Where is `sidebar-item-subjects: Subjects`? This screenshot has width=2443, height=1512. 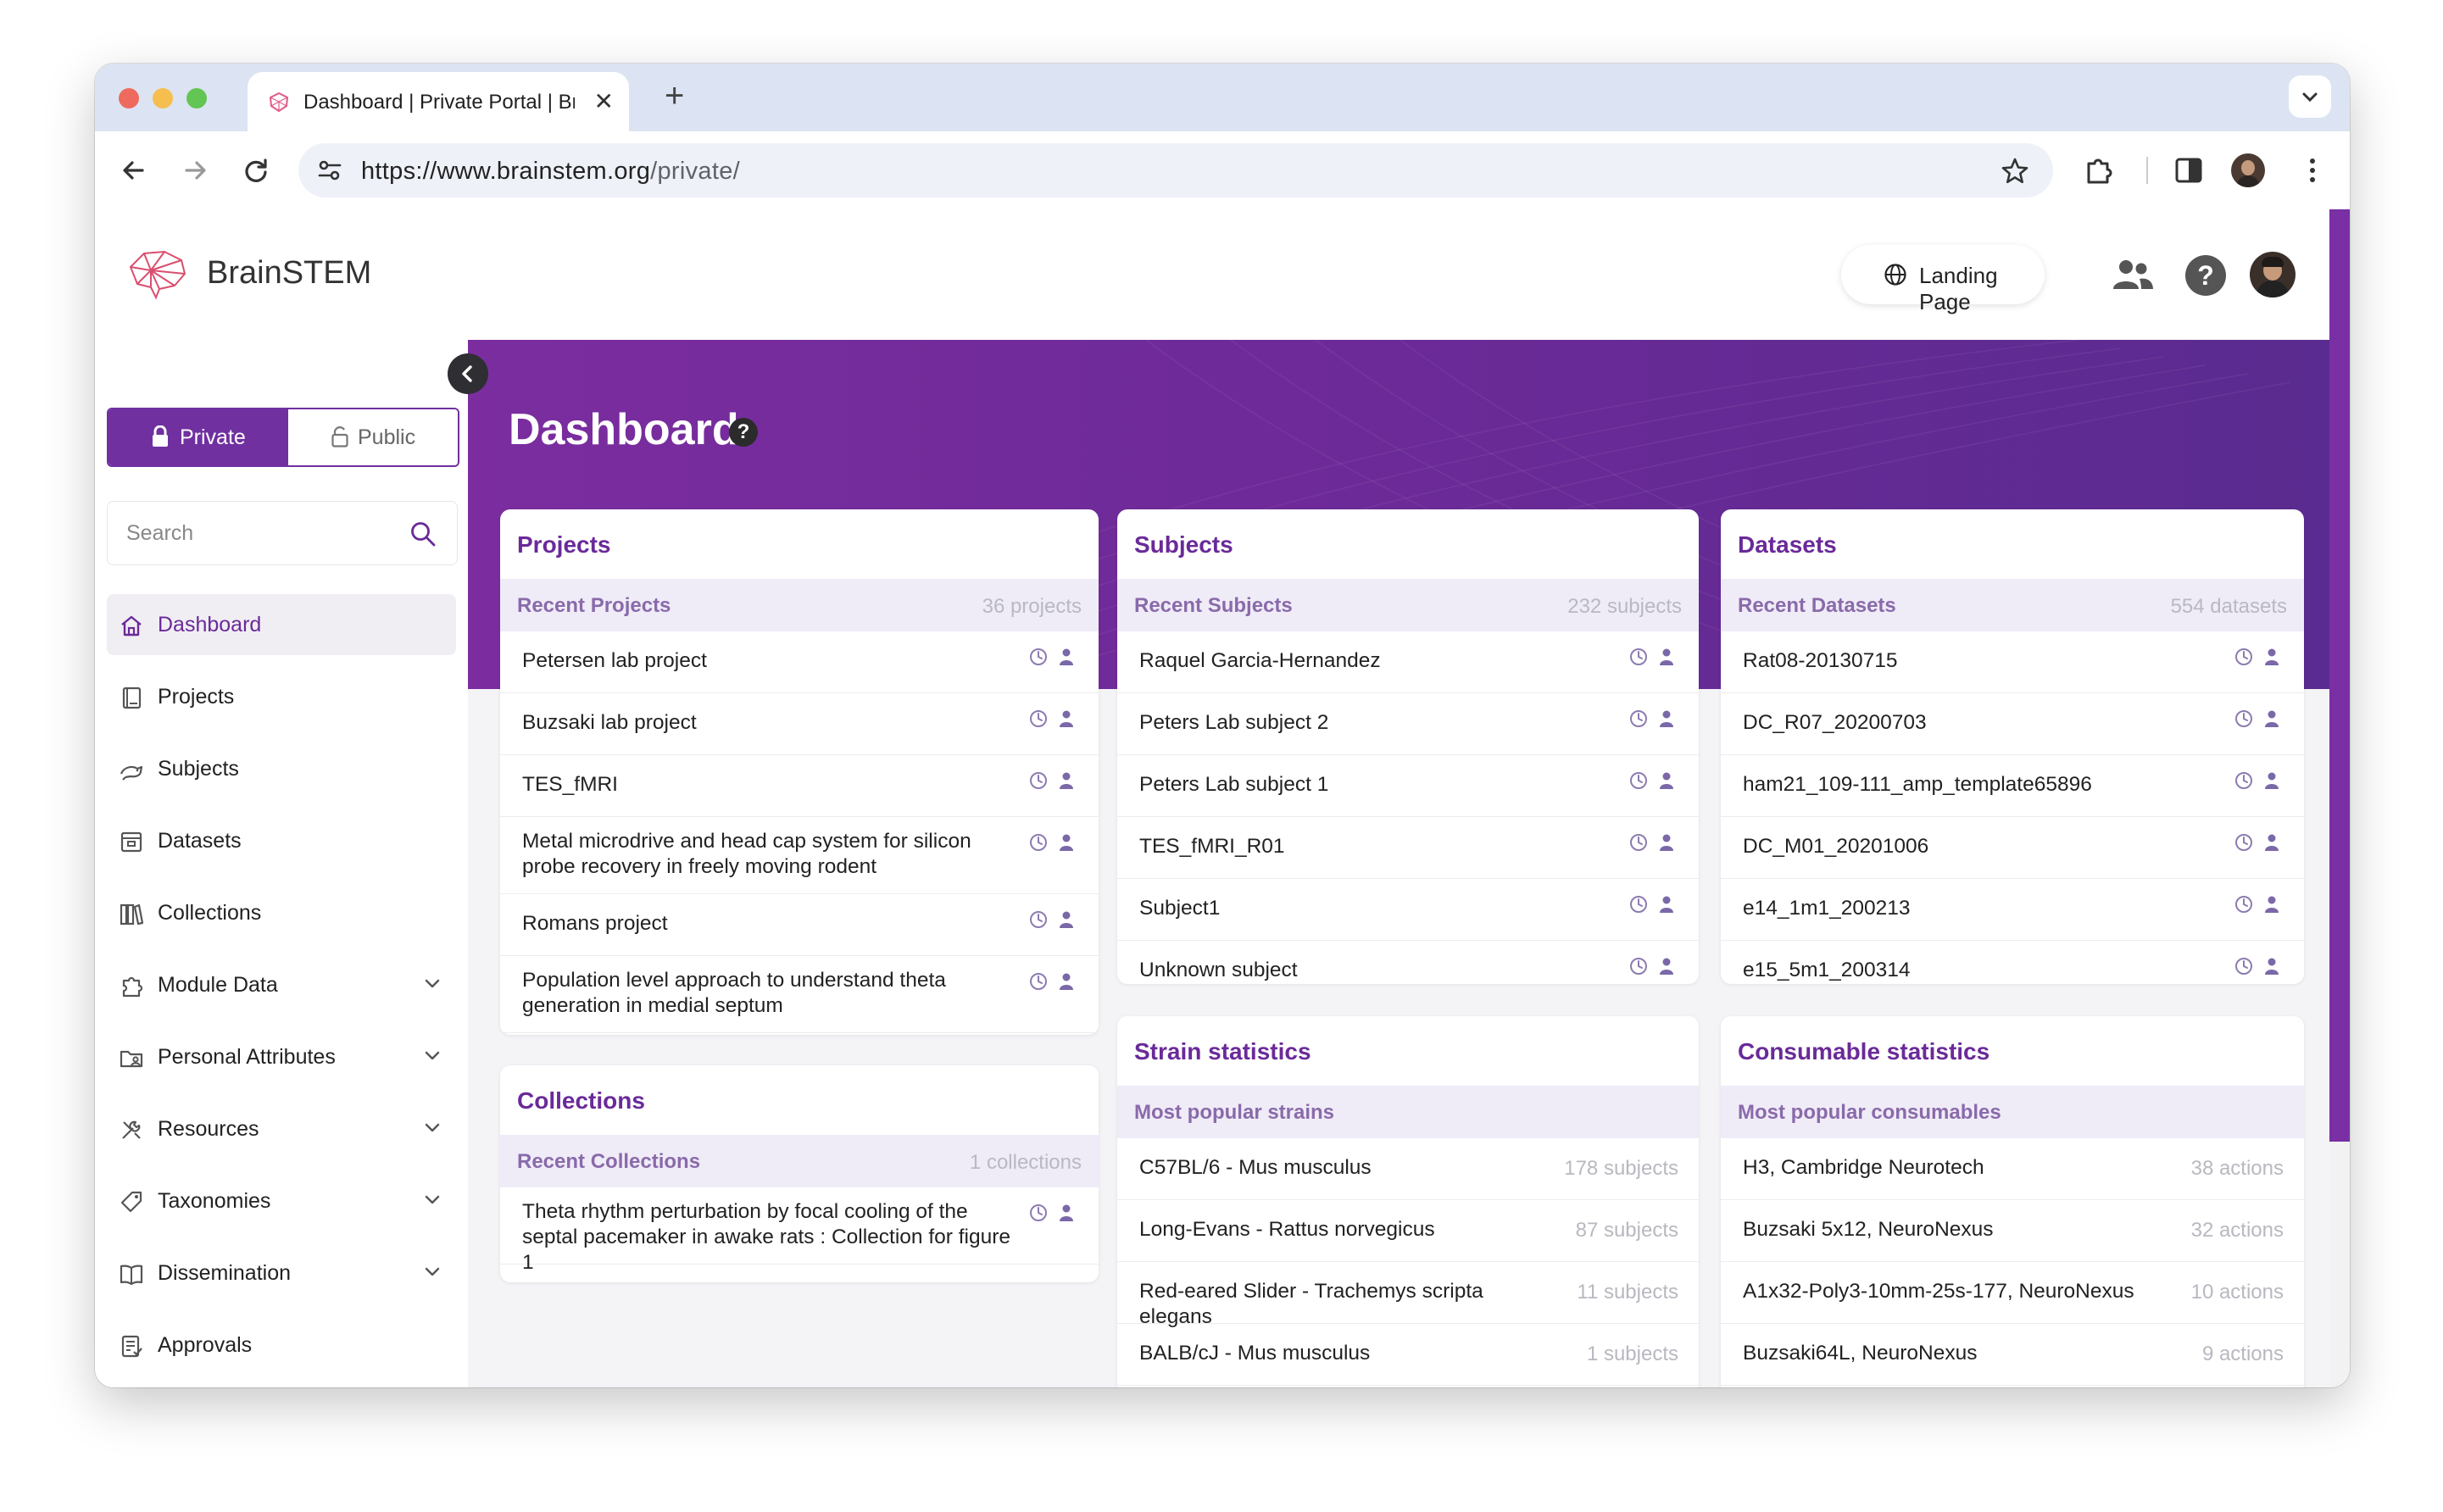 sidebar-item-subjects: Subjects is located at coordinates (281, 769).